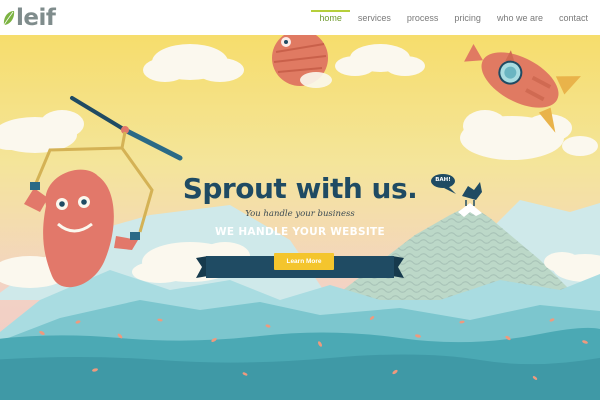  I want to click on speech-bubble-text: BAH!, so click(443, 180).